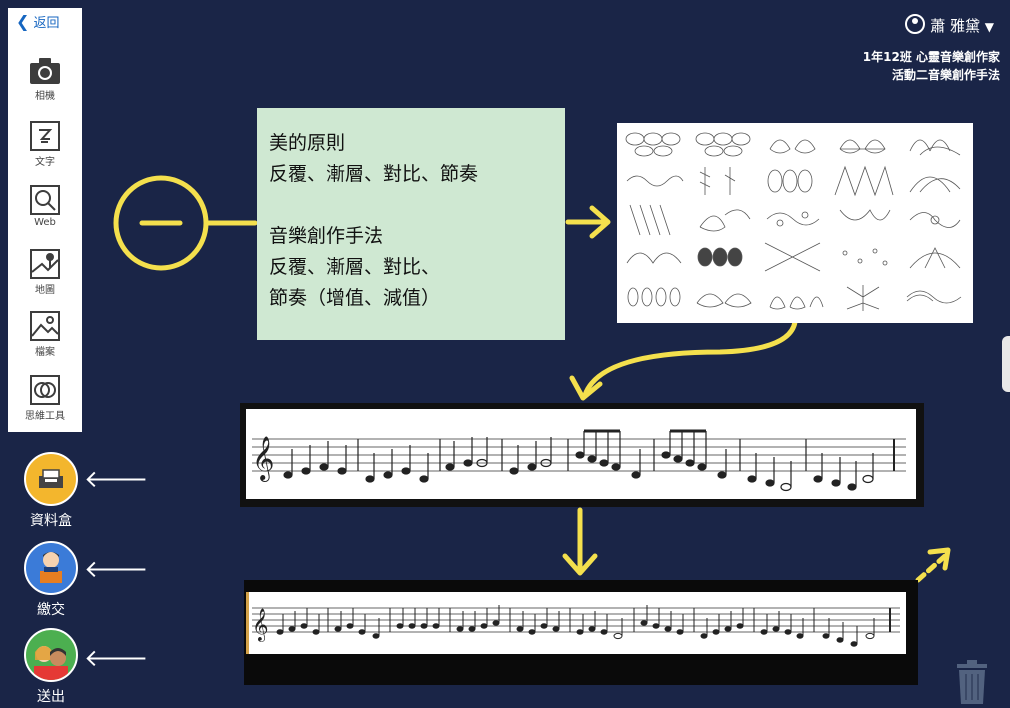  I want to click on staff-notation-2: 𝄞, so click(573, 623).